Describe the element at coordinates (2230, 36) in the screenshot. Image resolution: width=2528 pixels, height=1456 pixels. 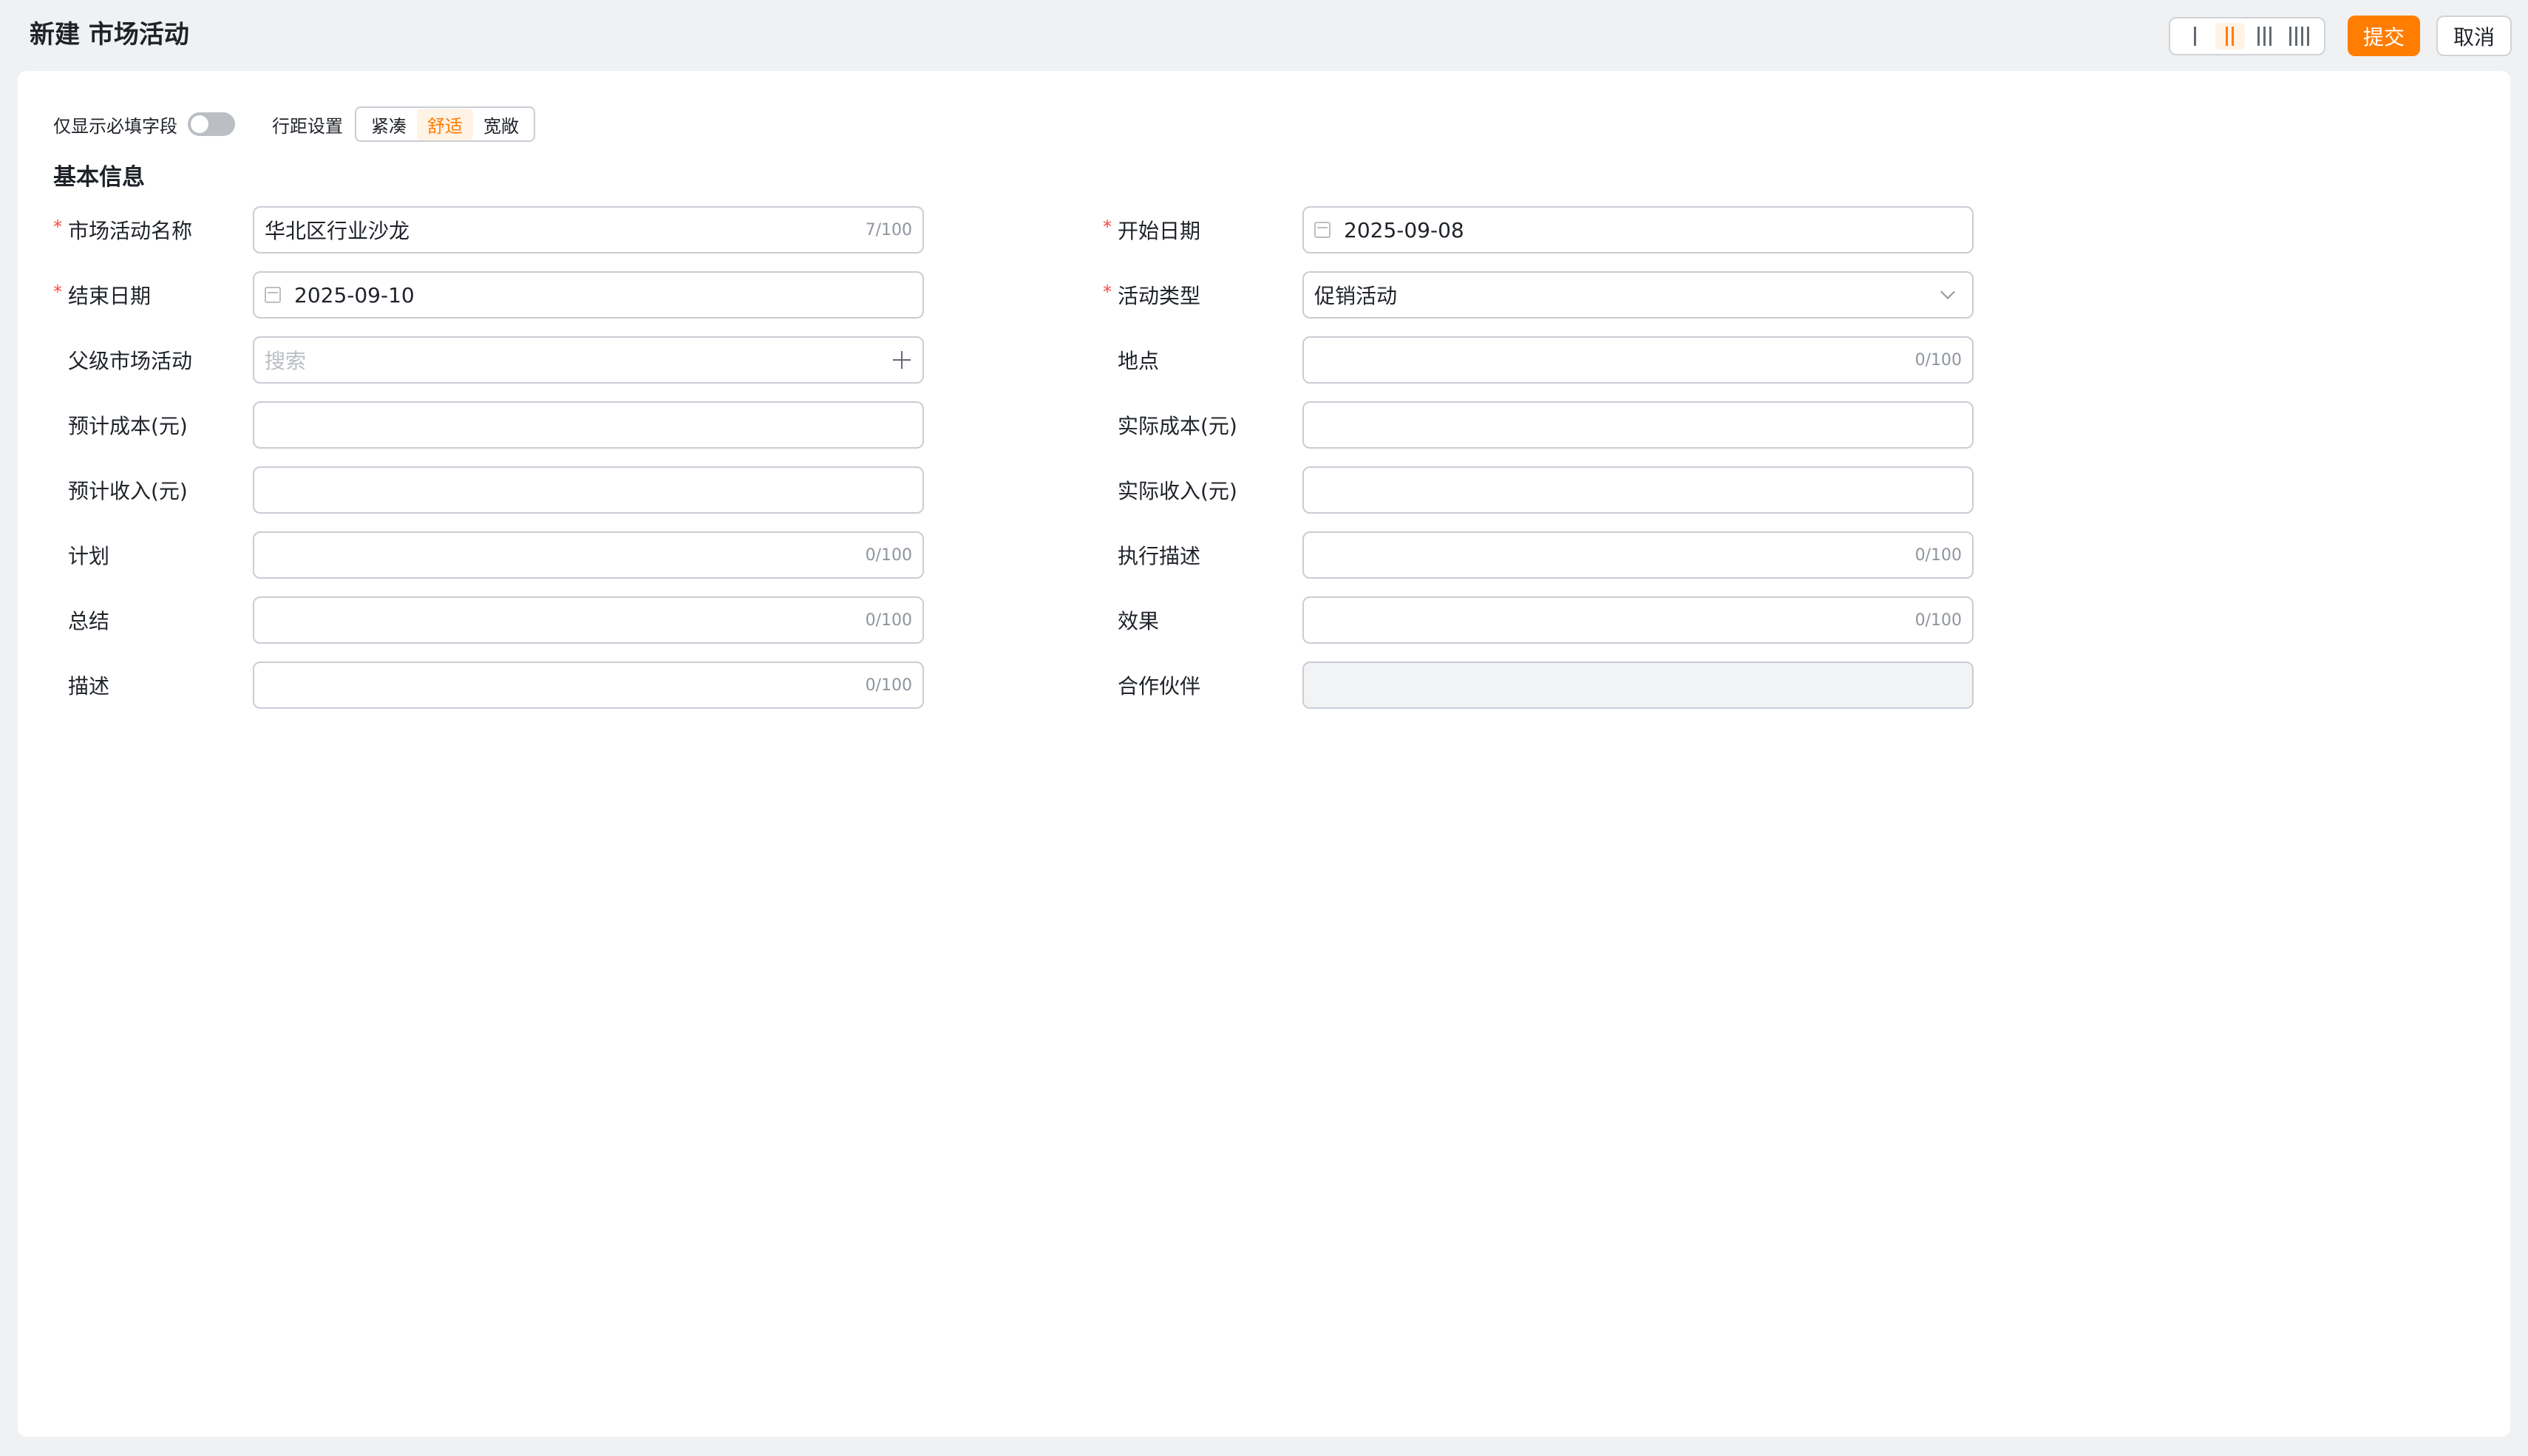
I see `two-column-layout-icon` at that location.